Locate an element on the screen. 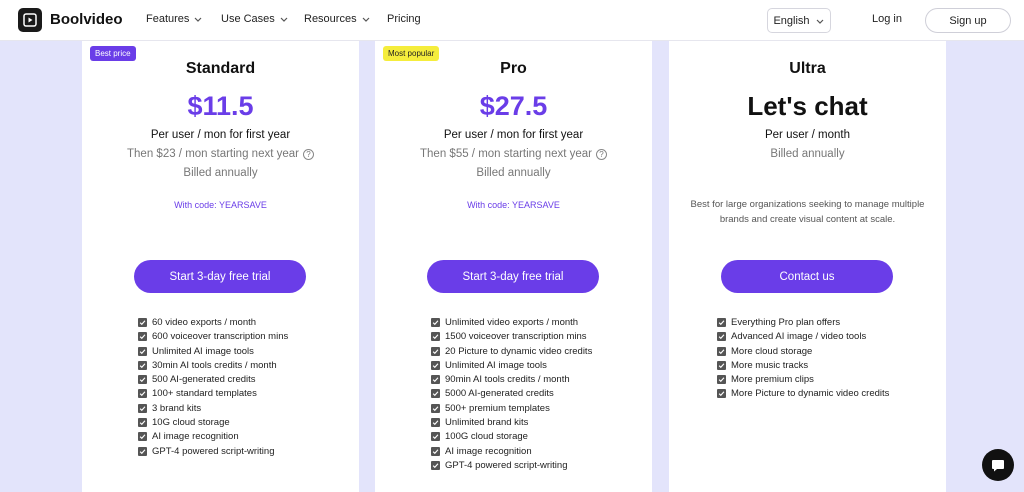  feature-text: Unlimited video exports / month is located at coordinates (512, 322).